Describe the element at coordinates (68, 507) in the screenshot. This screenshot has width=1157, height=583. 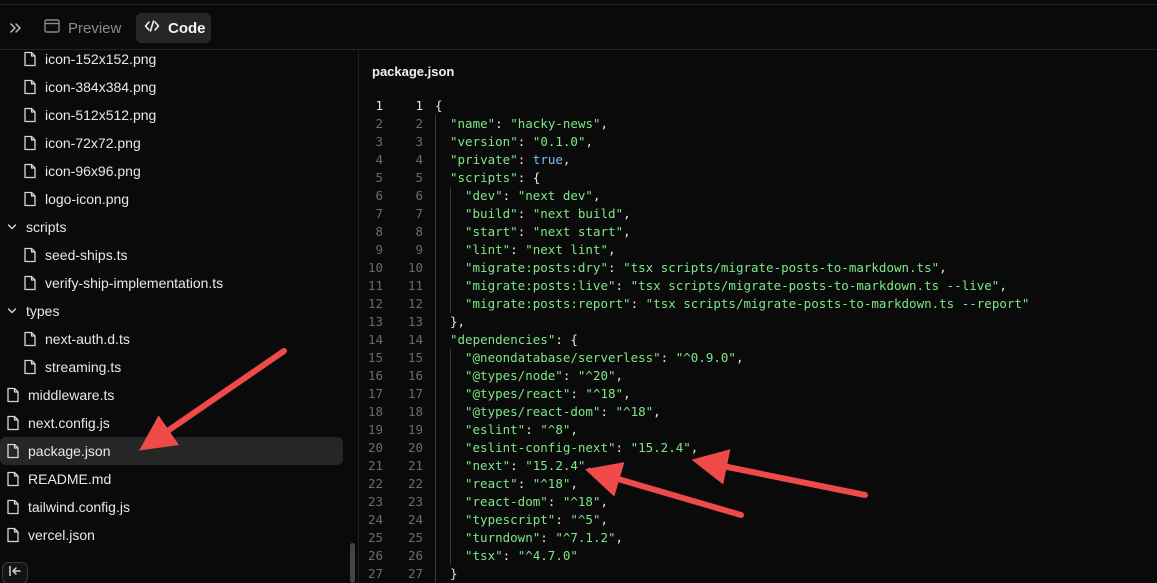
I see `file-item: tailwind.config.js` at that location.